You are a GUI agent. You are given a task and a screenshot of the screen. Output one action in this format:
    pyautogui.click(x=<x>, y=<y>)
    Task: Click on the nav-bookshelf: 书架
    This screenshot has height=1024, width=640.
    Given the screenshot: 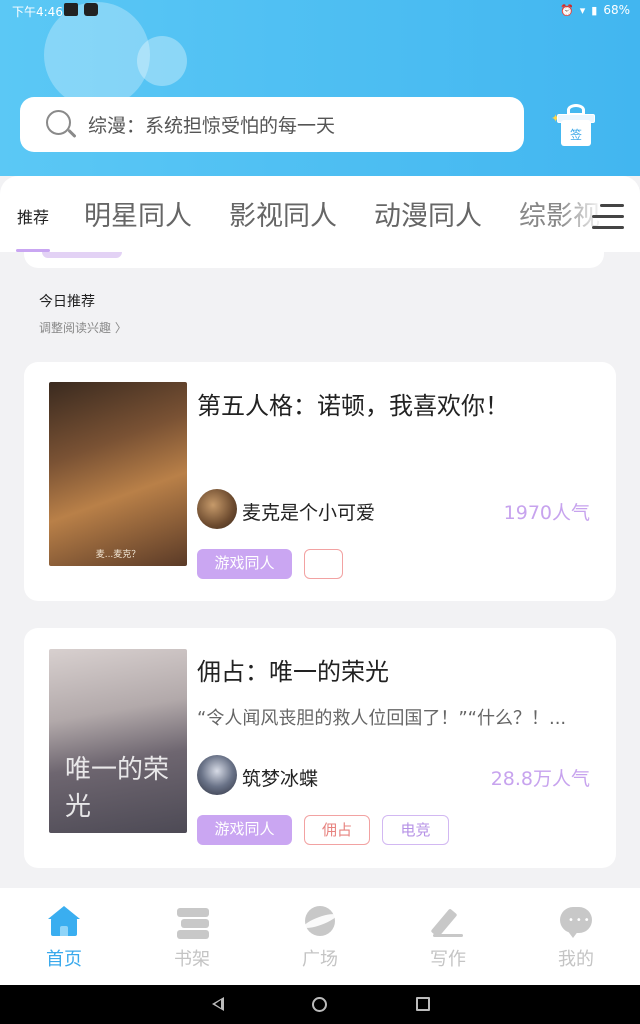 What is the action you would take?
    pyautogui.click(x=192, y=936)
    